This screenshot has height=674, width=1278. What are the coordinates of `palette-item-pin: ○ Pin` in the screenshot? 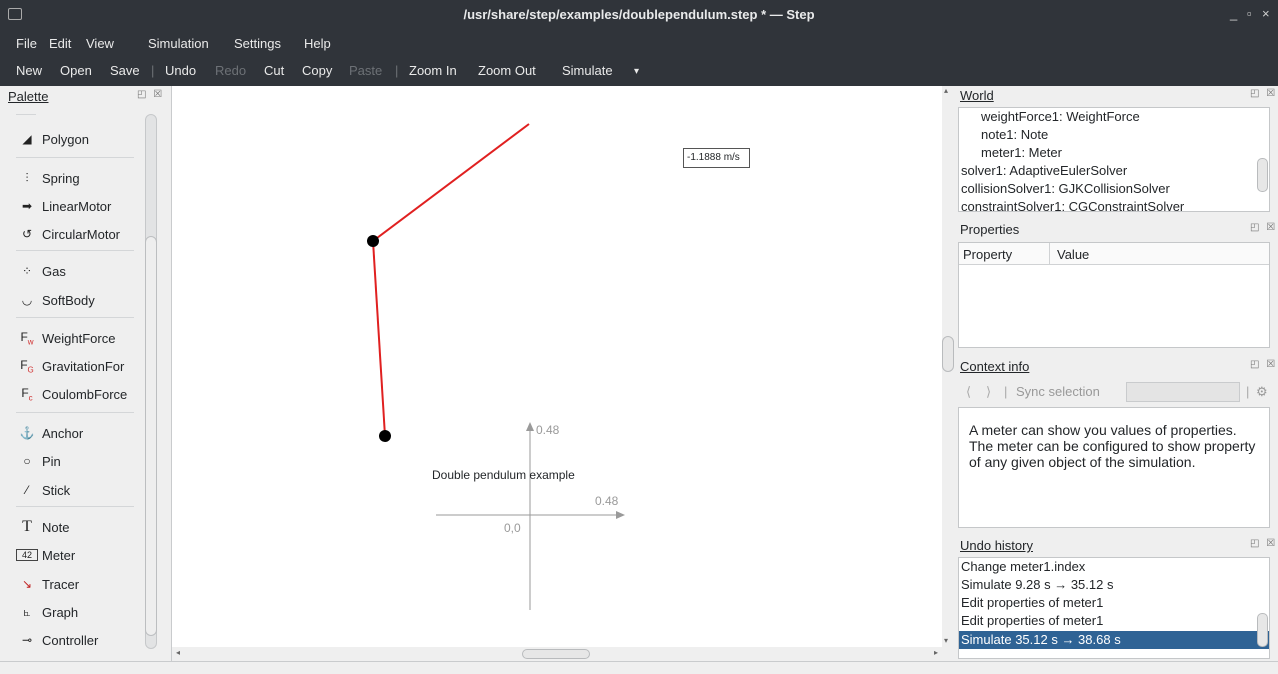 It's located at (38, 461).